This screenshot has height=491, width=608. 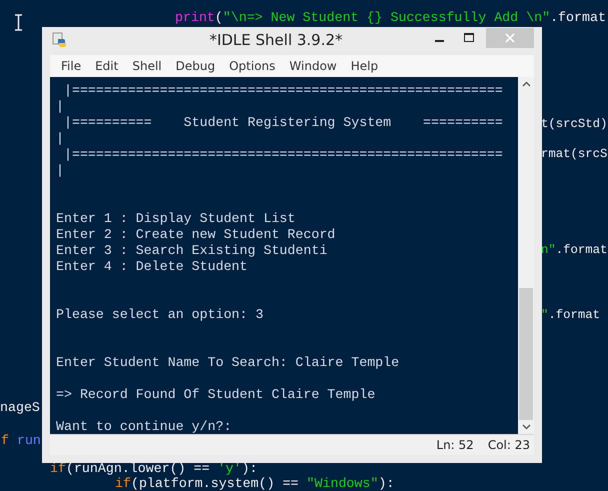 What do you see at coordinates (439, 41) in the screenshot?
I see `minimize-icon` at bounding box center [439, 41].